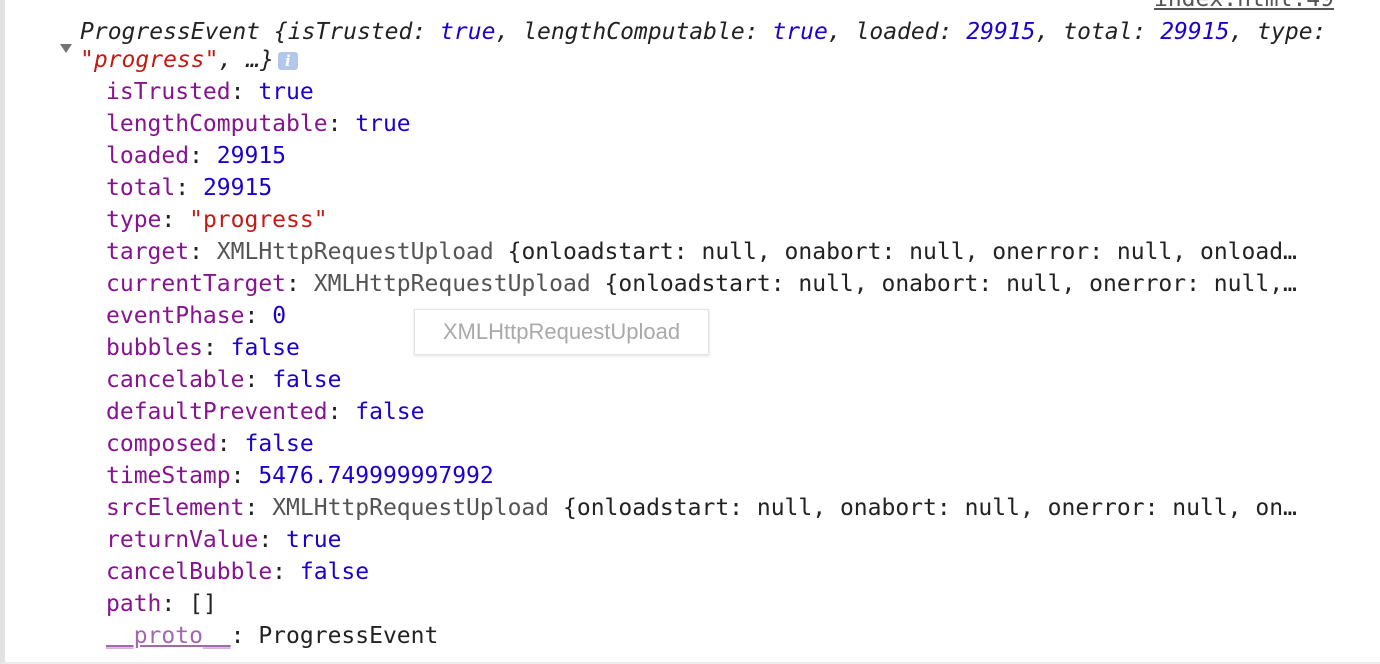 Image resolution: width=1380 pixels, height=664 pixels. What do you see at coordinates (141, 188) in the screenshot?
I see `property-key: total` at bounding box center [141, 188].